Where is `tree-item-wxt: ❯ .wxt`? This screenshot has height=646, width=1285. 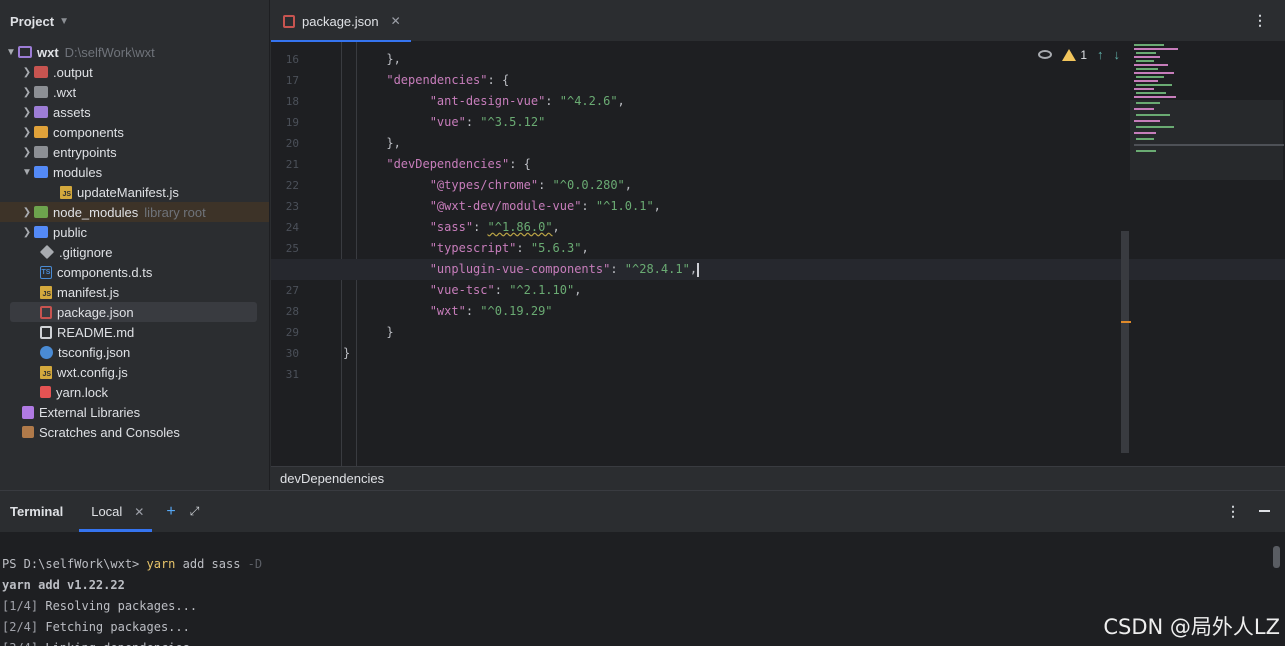
tree-item-wxt: ❯ .wxt is located at coordinates (134, 92).